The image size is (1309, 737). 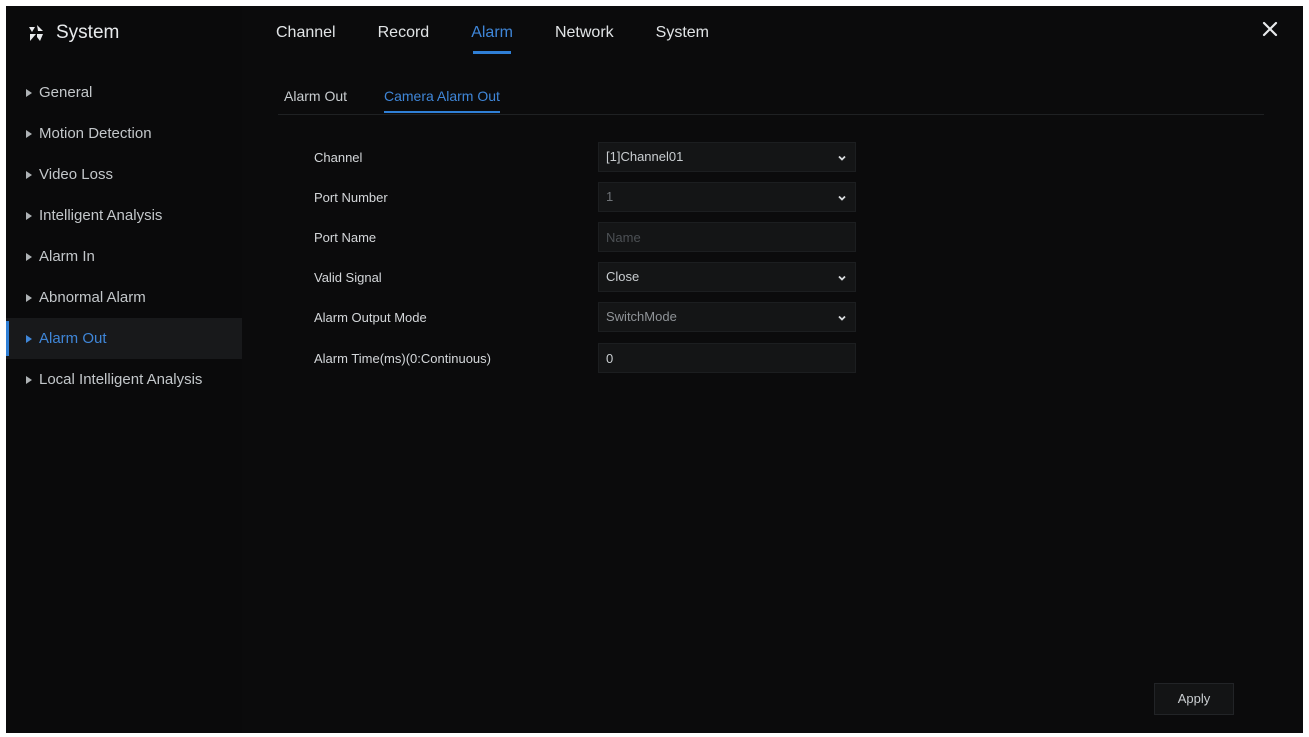 I want to click on subtab-alarm-out: Alarm Out, so click(x=315, y=96).